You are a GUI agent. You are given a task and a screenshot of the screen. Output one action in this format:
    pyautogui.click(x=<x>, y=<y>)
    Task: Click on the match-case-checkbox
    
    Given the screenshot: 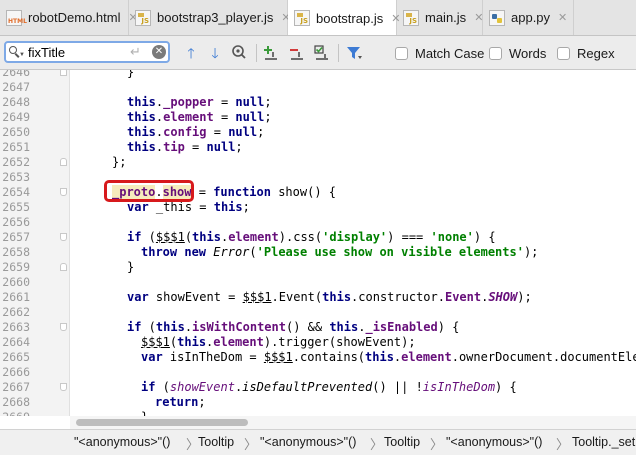 What is the action you would take?
    pyautogui.click(x=401, y=53)
    